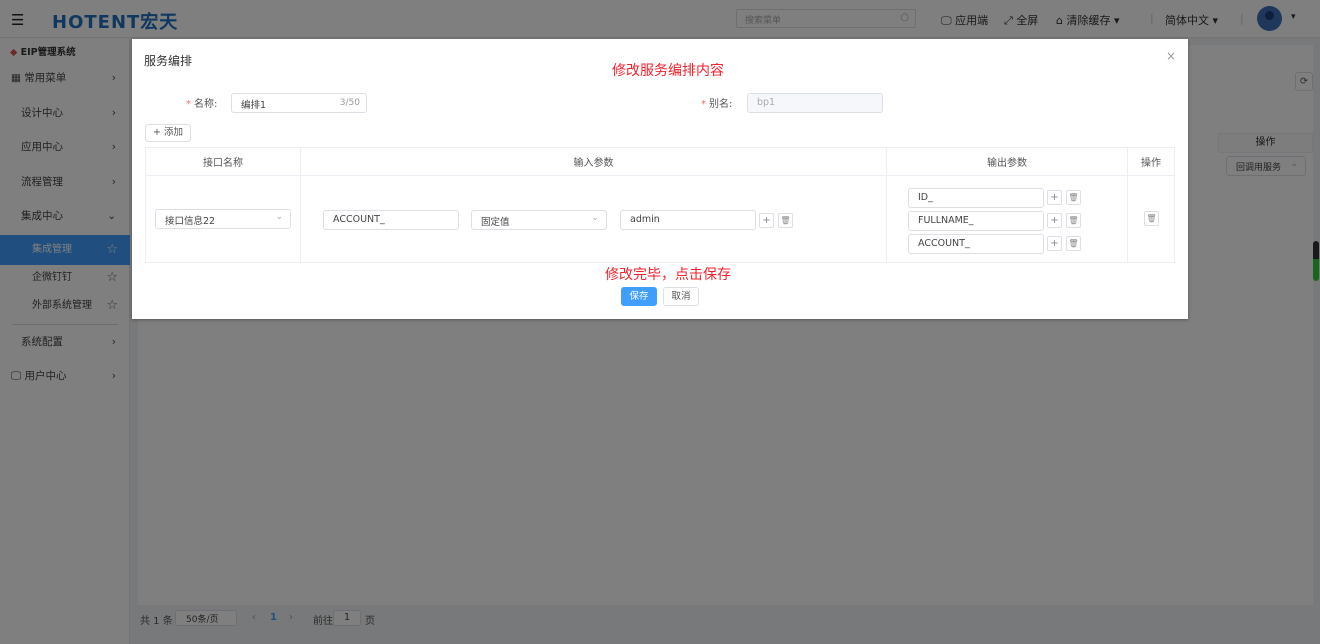 This screenshot has height=644, width=1320. What do you see at coordinates (593, 161) in the screenshot?
I see `column-header: 输入参数` at bounding box center [593, 161].